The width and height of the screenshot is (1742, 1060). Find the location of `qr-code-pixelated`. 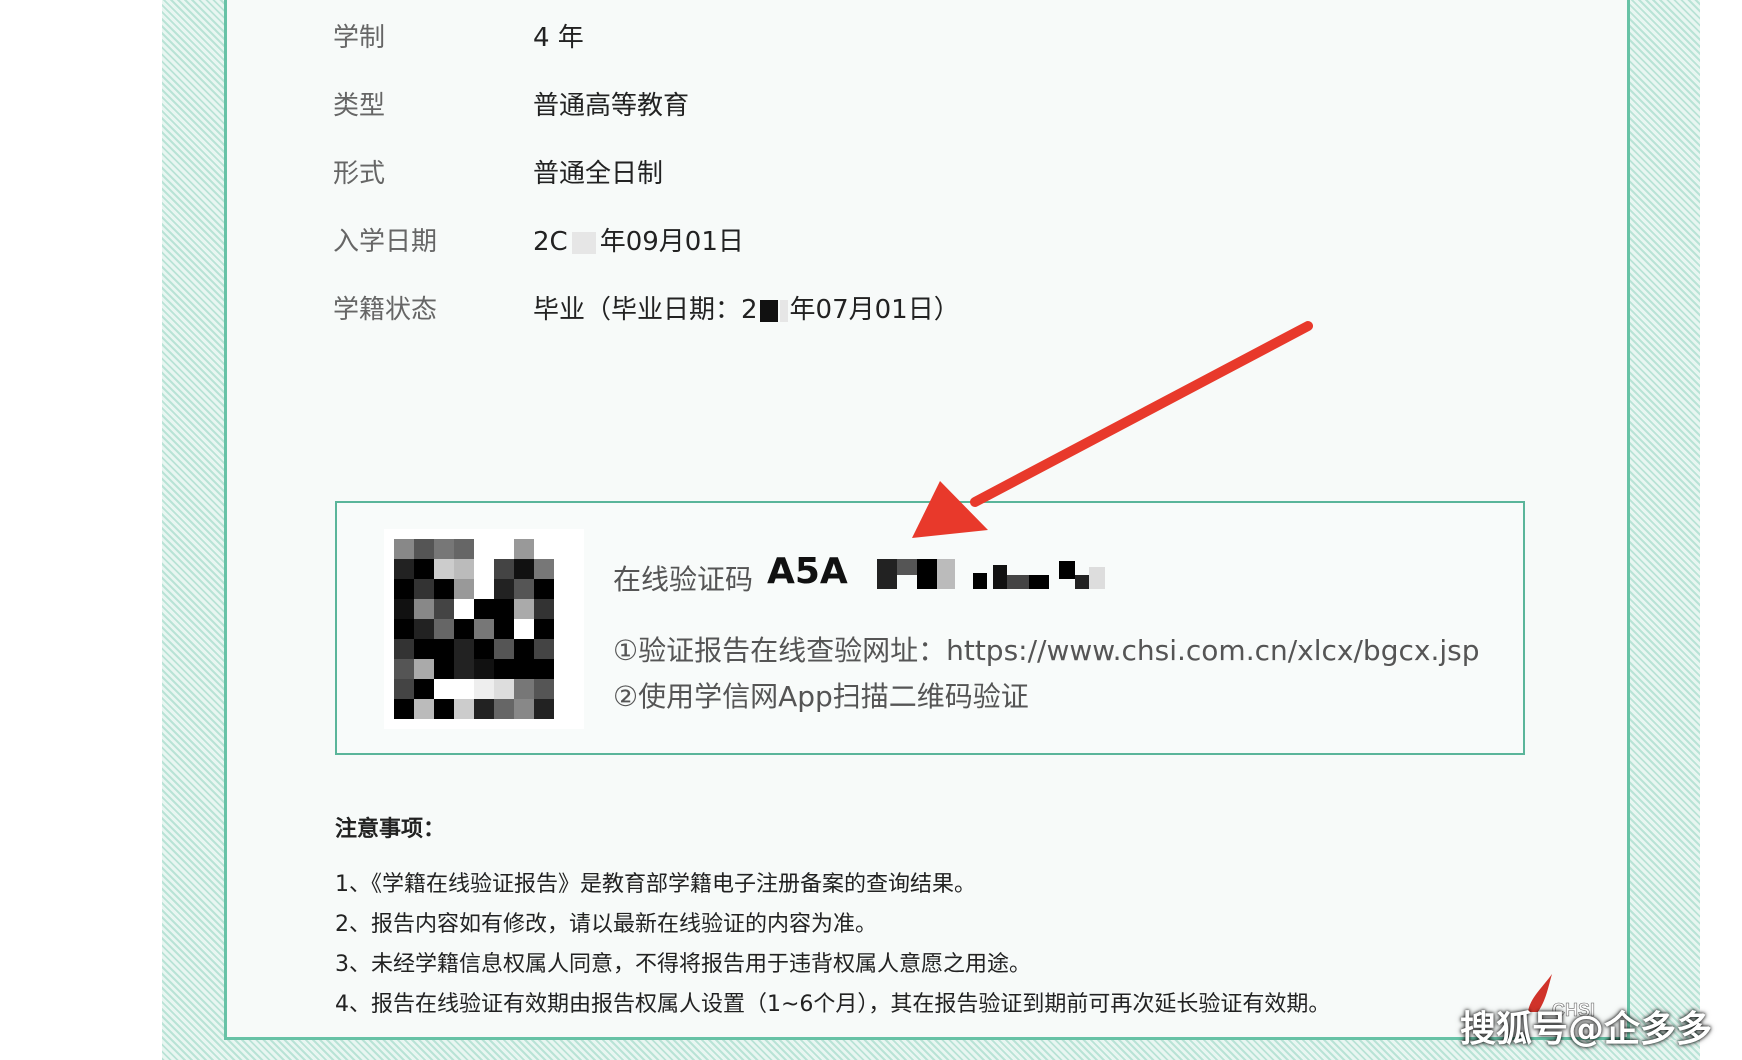

qr-code-pixelated is located at coordinates (484, 629).